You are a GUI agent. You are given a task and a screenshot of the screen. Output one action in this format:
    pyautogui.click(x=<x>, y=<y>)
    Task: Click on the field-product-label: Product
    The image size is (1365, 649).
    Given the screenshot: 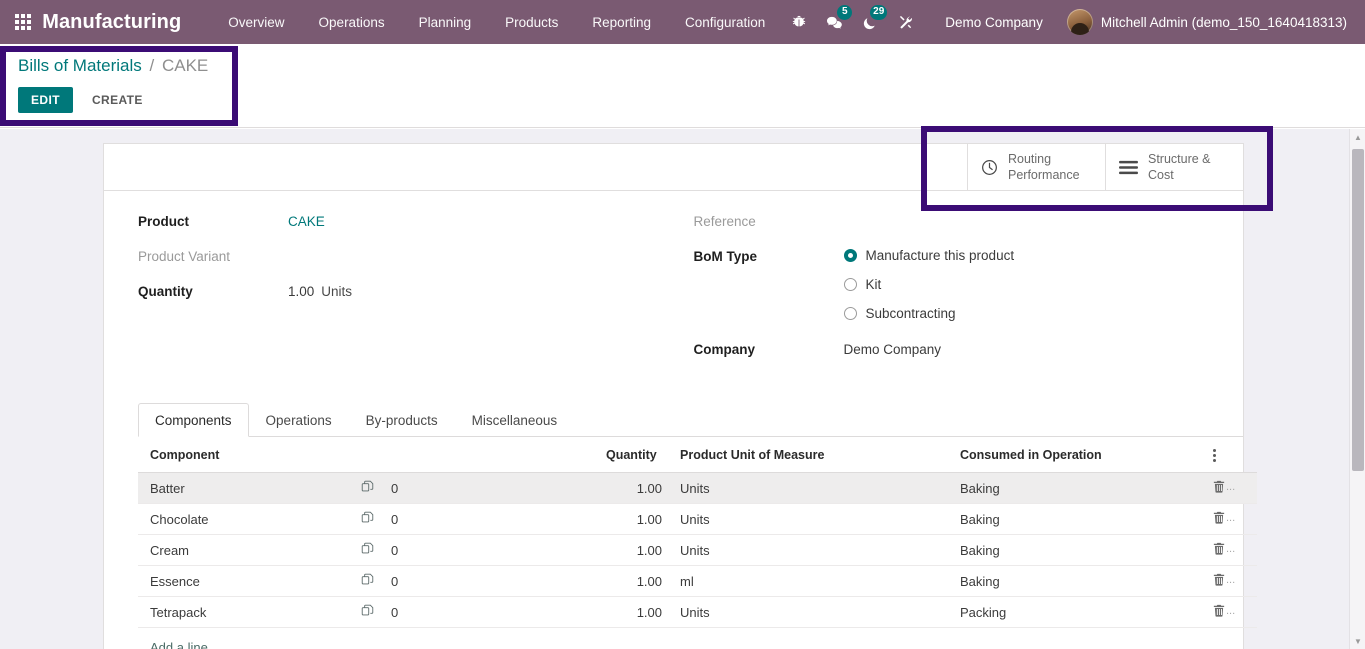 What is the action you would take?
    pyautogui.click(x=164, y=221)
    